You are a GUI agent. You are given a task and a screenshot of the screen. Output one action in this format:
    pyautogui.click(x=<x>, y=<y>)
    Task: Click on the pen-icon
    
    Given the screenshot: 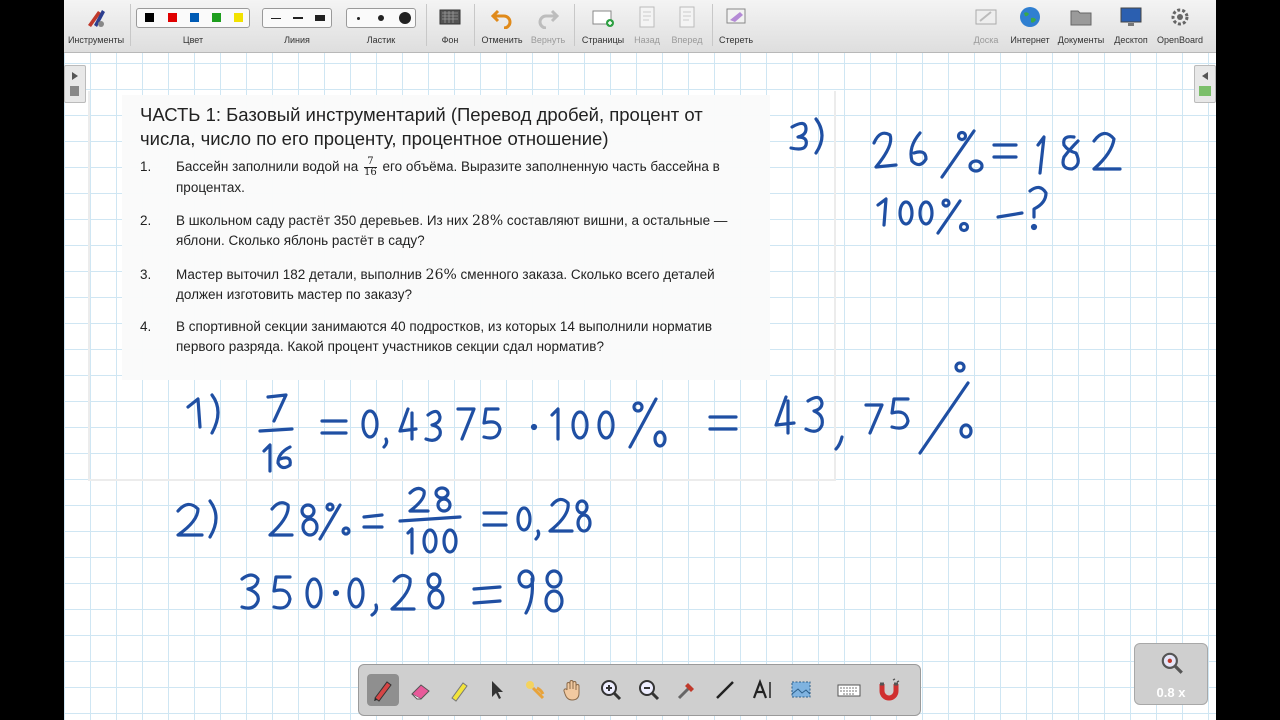 What is the action you would take?
    pyautogui.click(x=383, y=691)
    